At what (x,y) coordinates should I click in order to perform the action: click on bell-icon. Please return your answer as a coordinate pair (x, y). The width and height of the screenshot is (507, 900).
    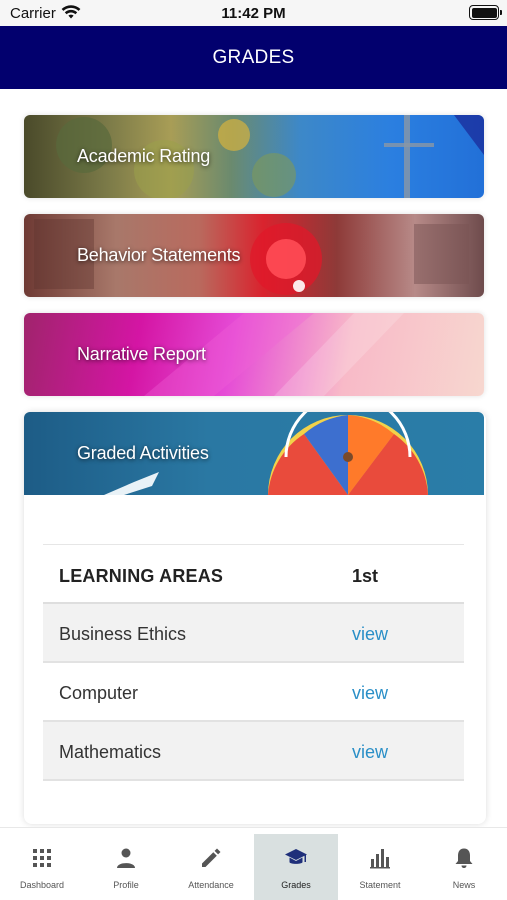
    Looking at the image, I should click on (464, 858).